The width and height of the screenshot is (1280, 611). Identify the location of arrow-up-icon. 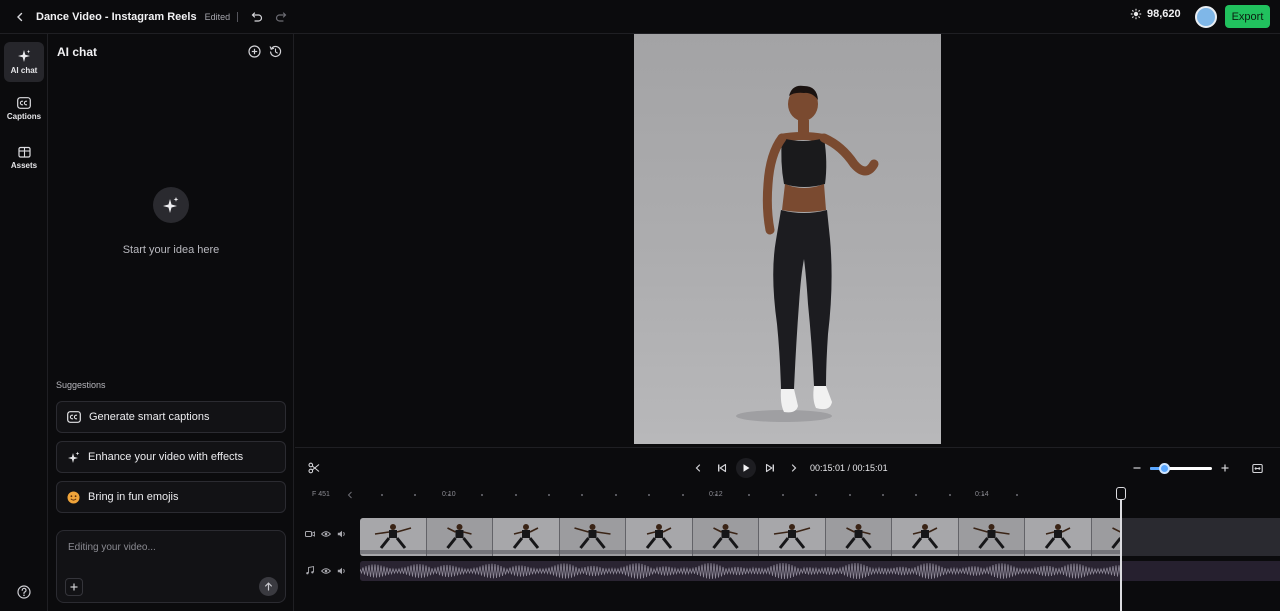
(268, 586).